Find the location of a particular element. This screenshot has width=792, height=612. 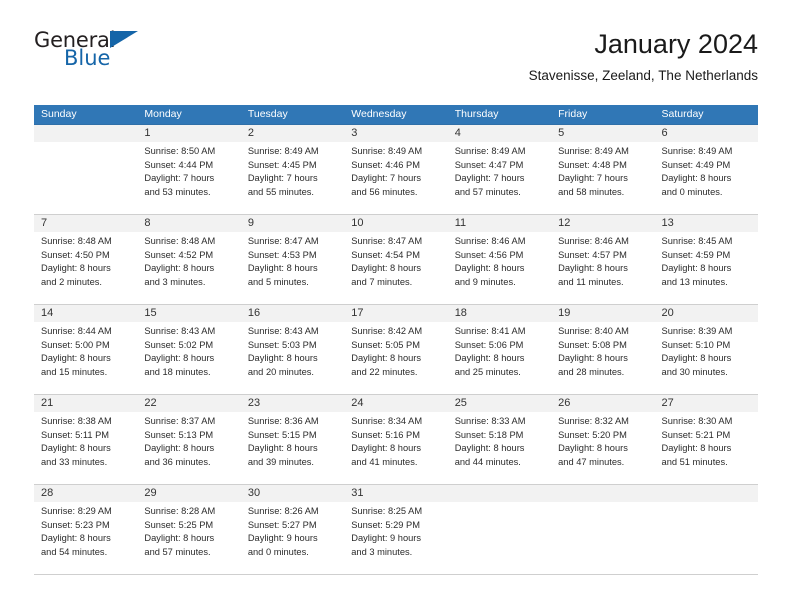

day-number: 5 is located at coordinates (603, 133).